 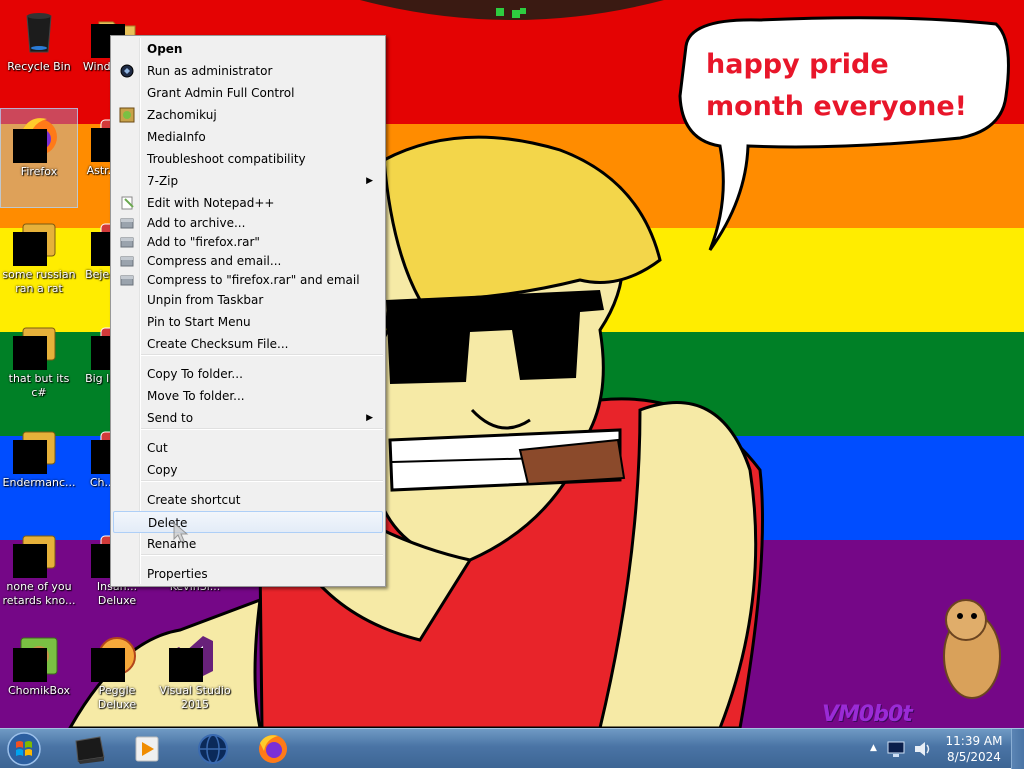 I want to click on menu-item-create-shortcut: Create shortcut, so click(x=248, y=500).